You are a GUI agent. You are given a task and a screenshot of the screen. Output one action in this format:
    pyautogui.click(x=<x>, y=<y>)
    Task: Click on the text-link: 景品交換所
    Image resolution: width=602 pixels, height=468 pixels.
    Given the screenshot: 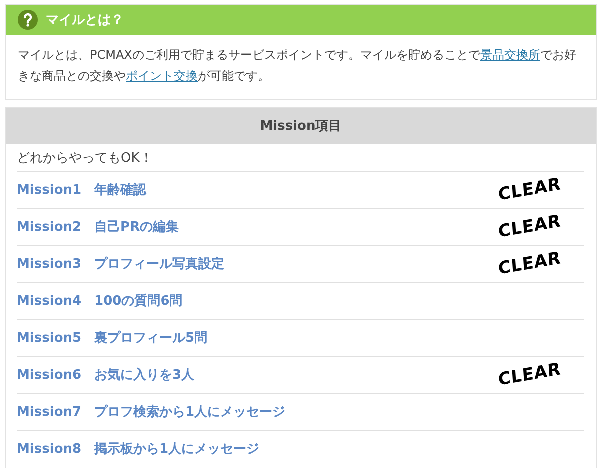 What is the action you would take?
    pyautogui.click(x=510, y=55)
    